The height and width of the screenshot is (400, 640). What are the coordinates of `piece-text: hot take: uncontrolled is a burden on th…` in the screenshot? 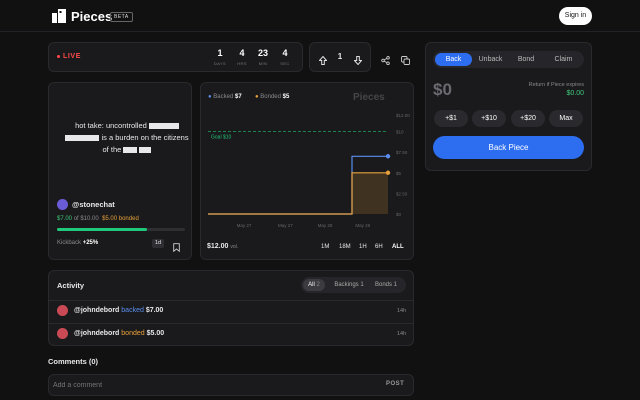 It's located at (127, 138).